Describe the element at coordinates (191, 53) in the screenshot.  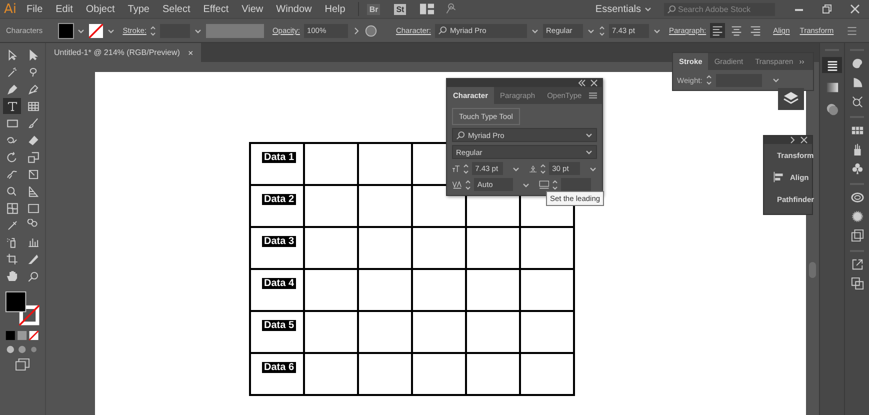
I see `close-tab-button: ×` at that location.